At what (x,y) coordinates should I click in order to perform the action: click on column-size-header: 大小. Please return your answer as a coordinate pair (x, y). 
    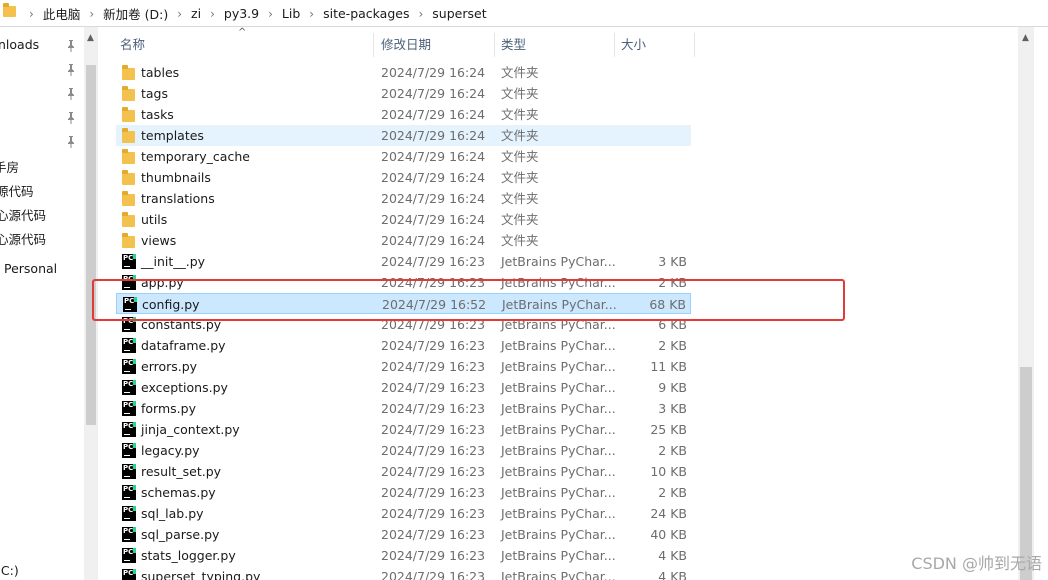
    Looking at the image, I should click on (633, 43).